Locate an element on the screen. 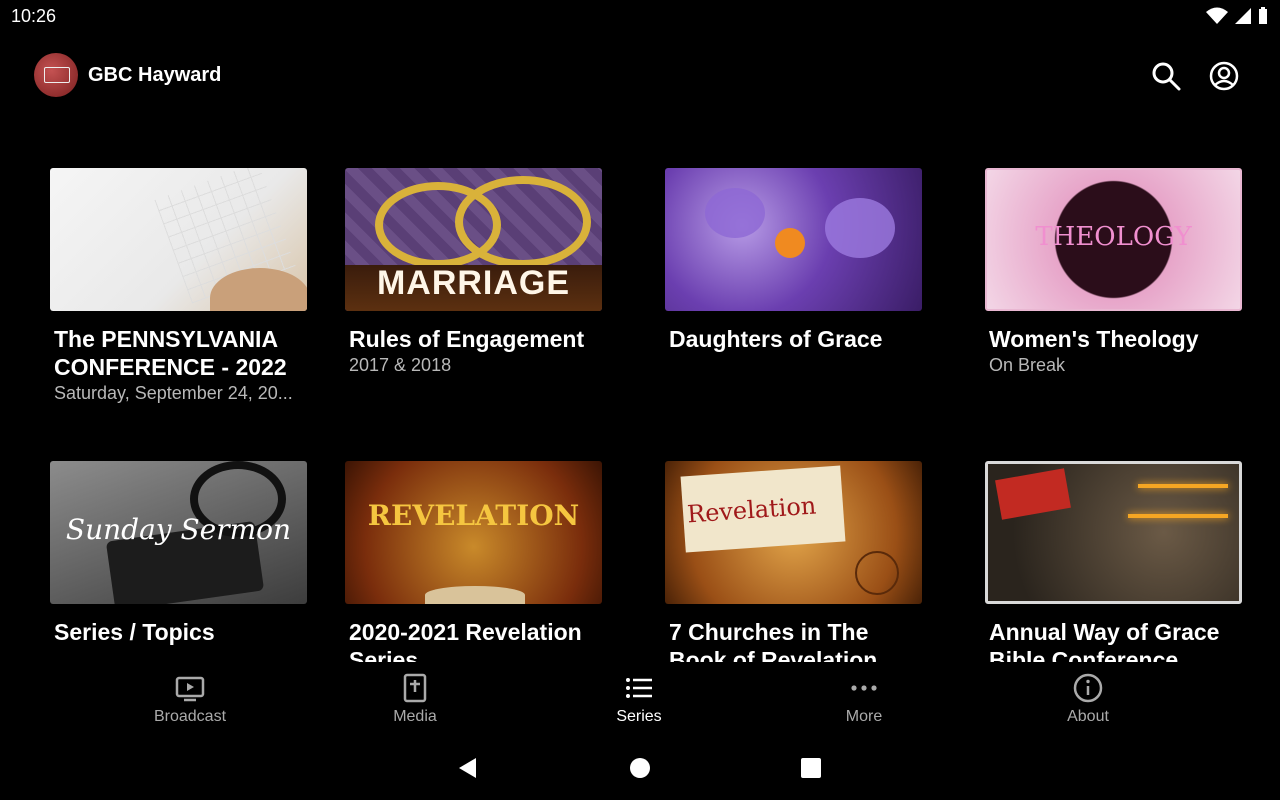 This screenshot has width=1280, height=800. series-thumbnail: THEOLOGY is located at coordinates (1113, 239).